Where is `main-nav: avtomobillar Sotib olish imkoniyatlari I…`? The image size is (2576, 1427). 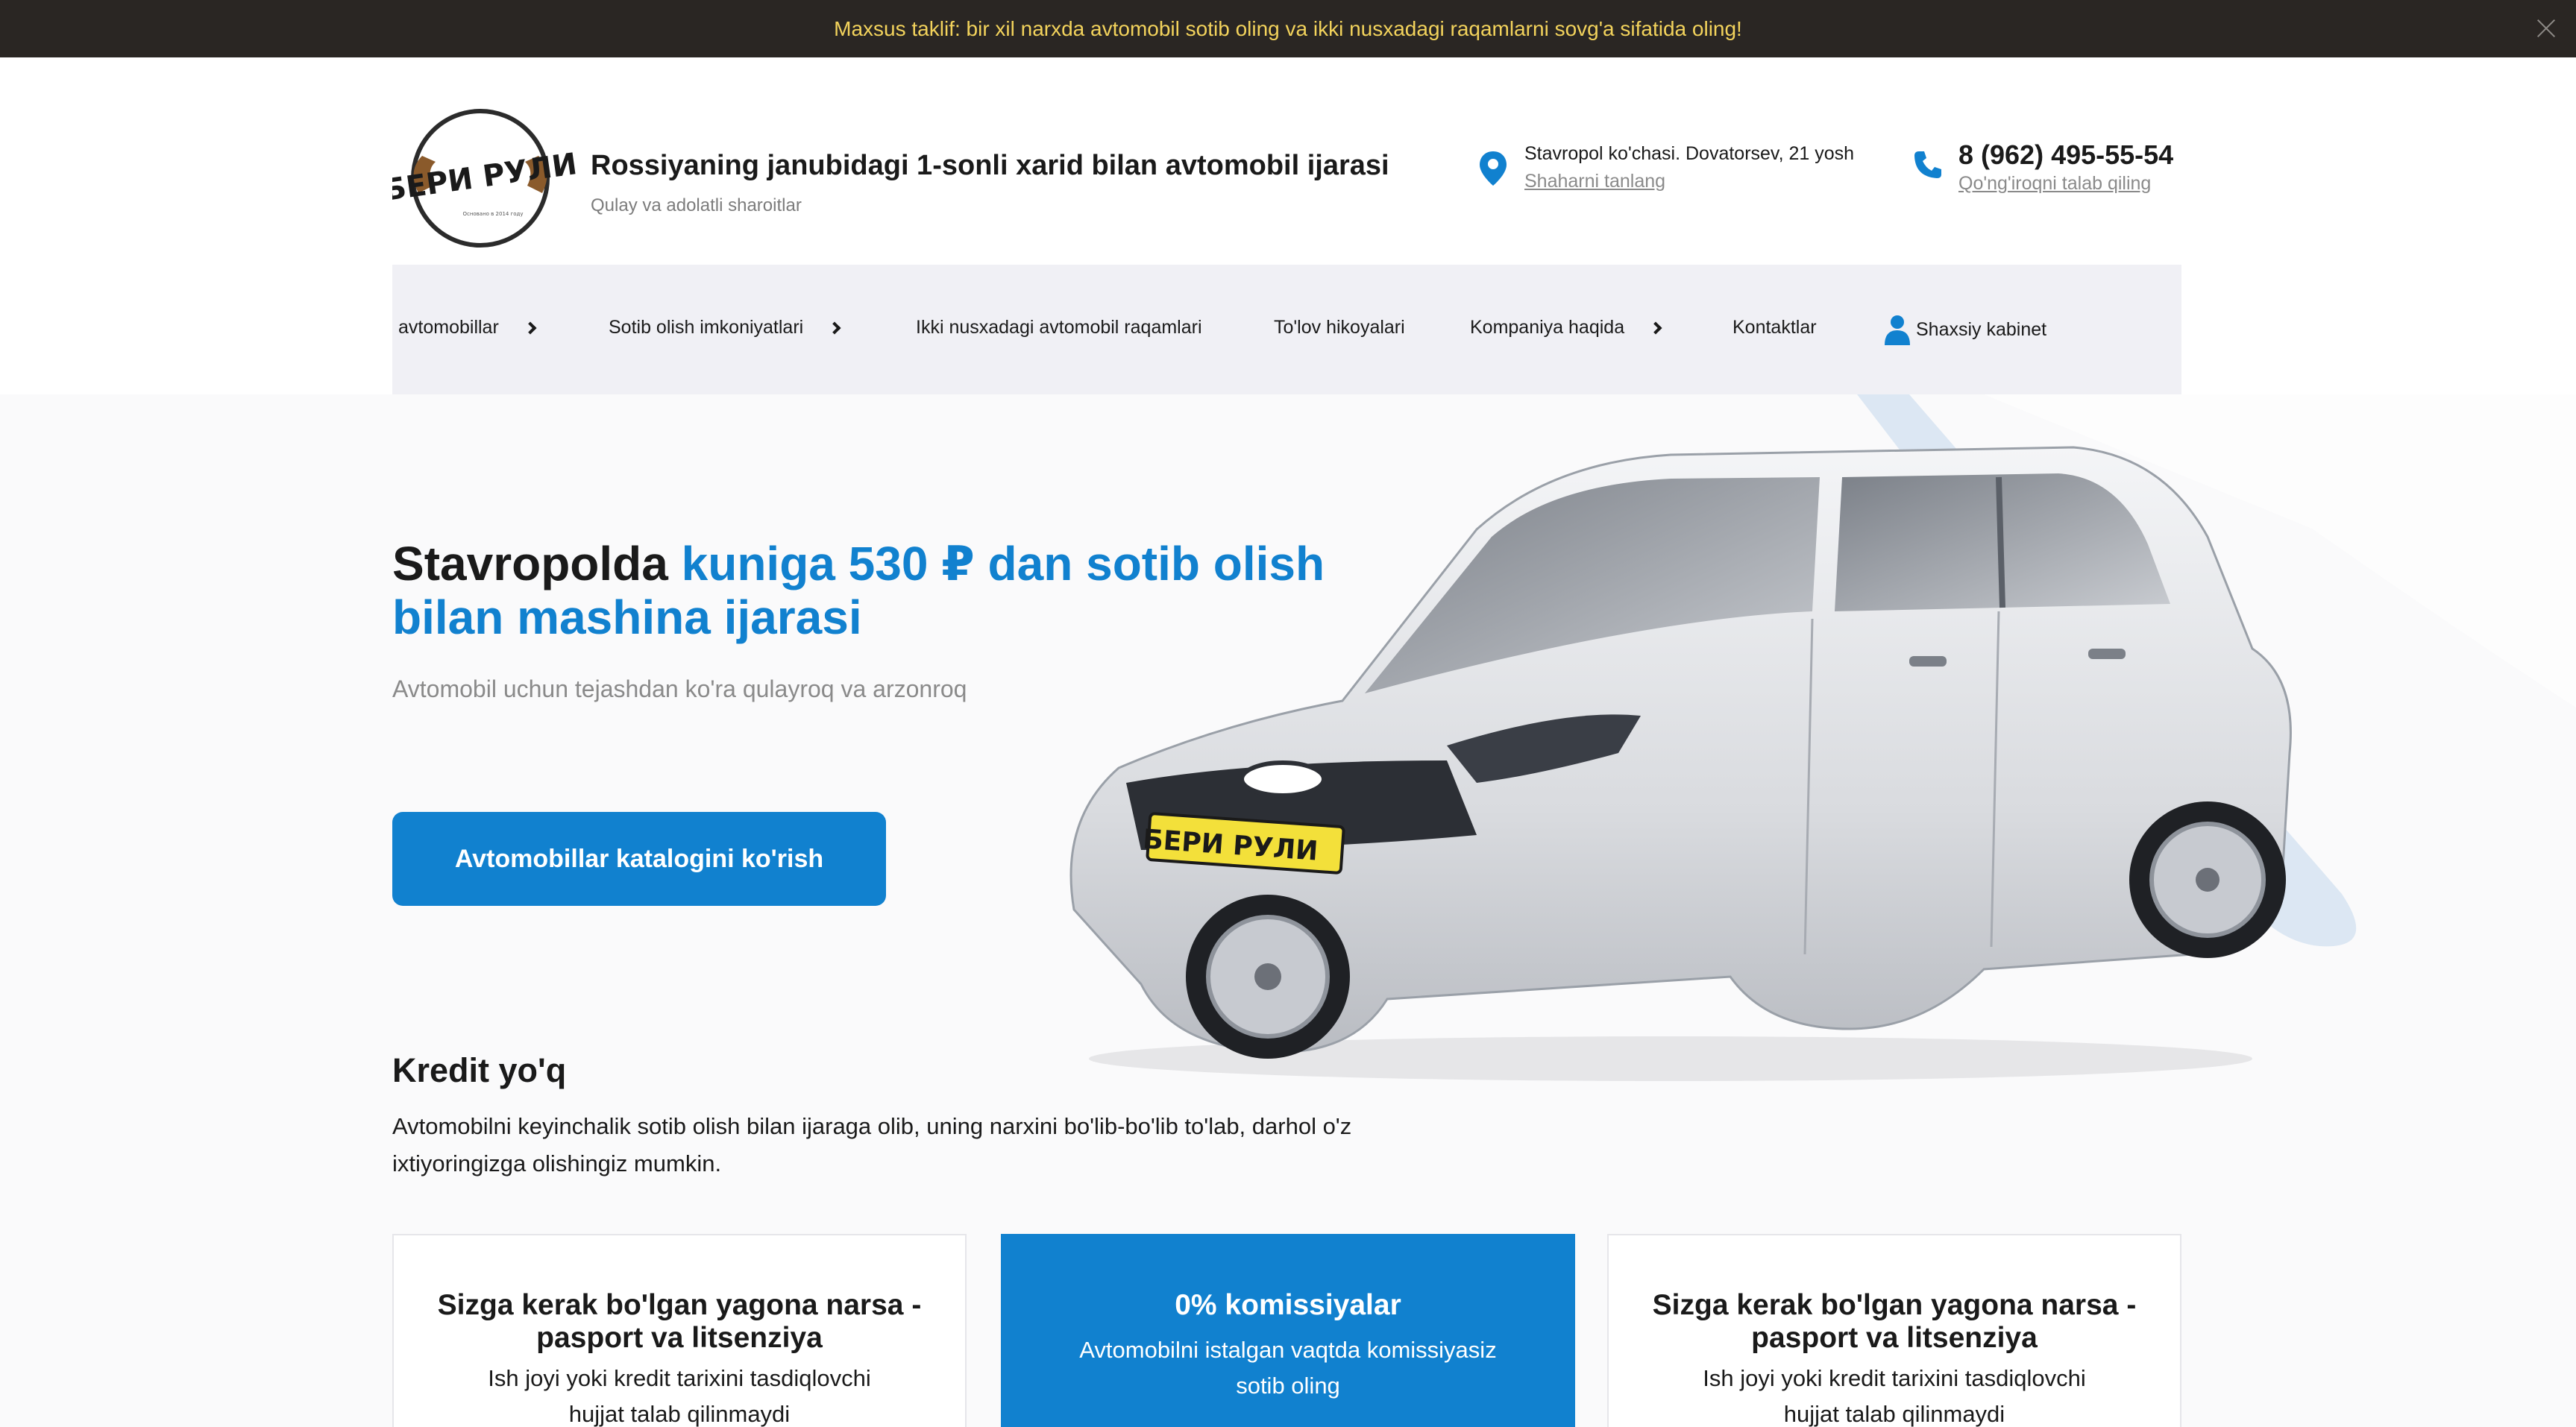 main-nav: avtomobillar Sotib olish imkoniyatlari I… is located at coordinates (1287, 330).